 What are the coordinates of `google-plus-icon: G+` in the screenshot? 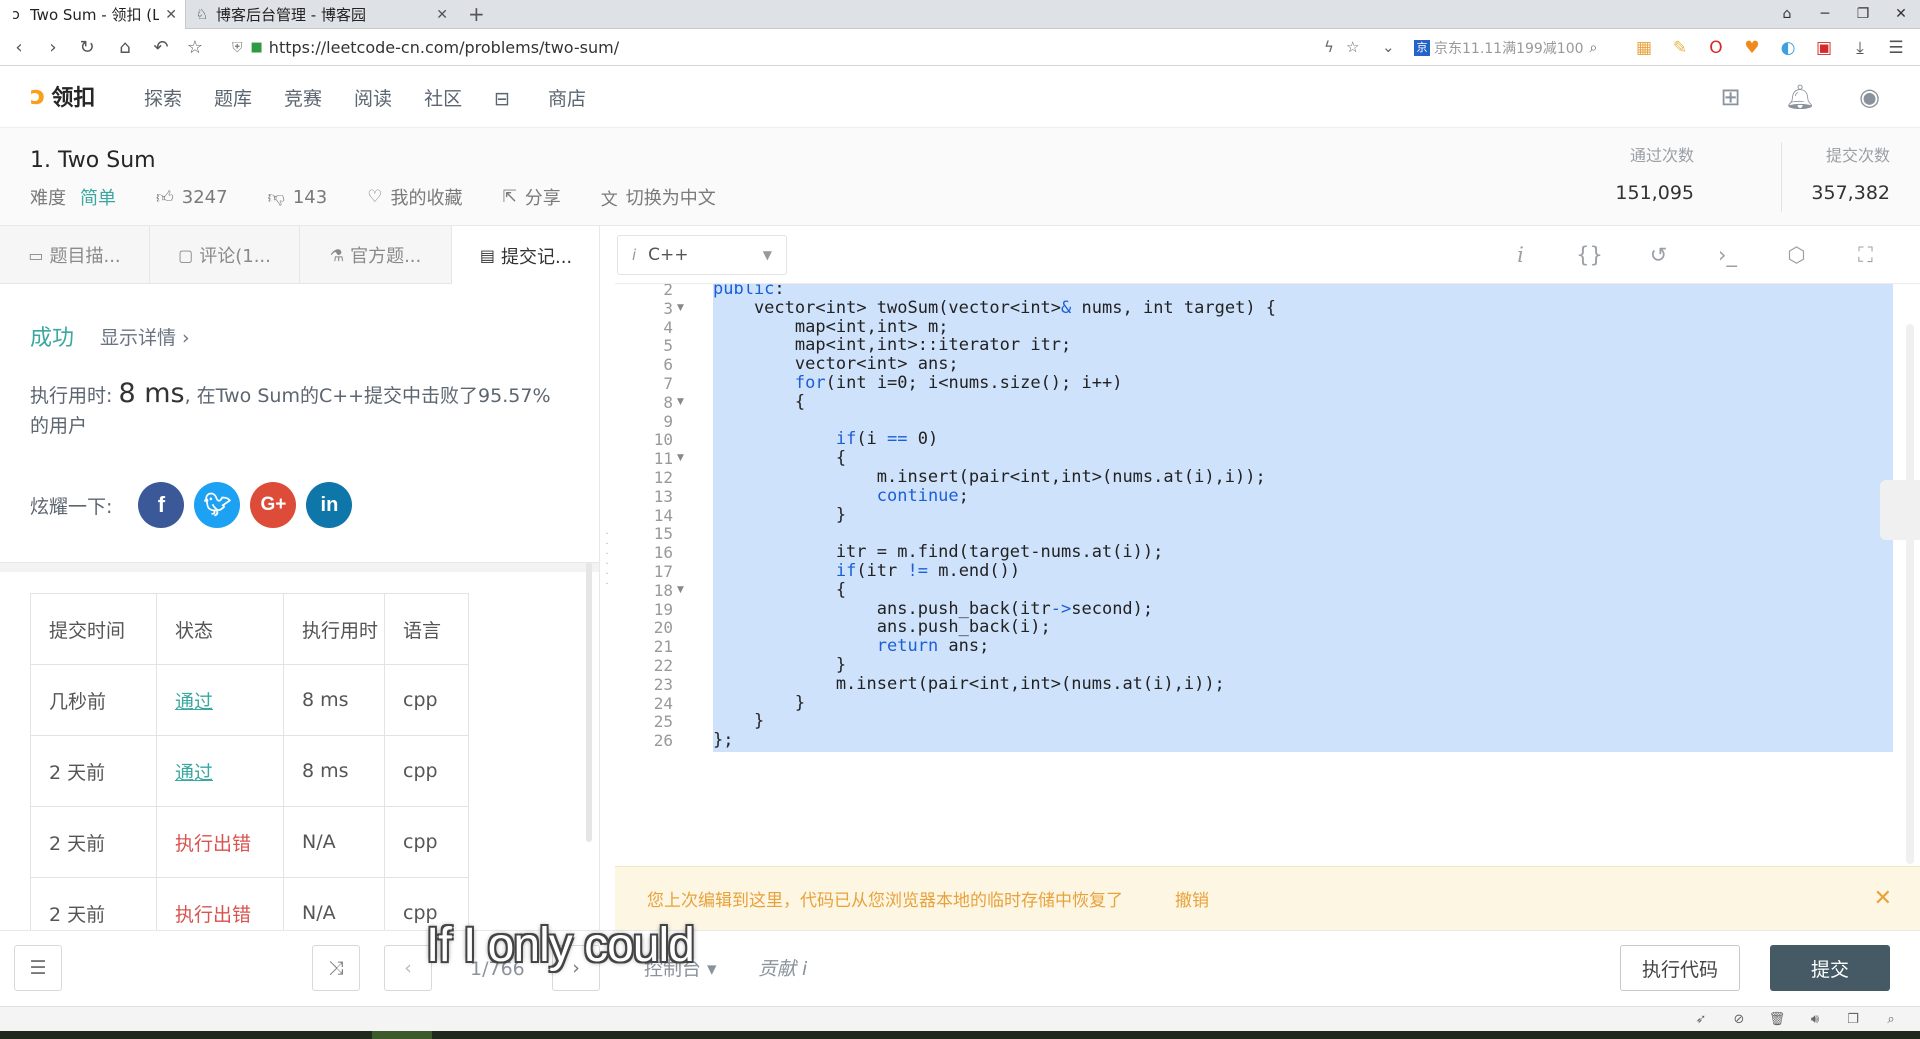 It's located at (273, 505).